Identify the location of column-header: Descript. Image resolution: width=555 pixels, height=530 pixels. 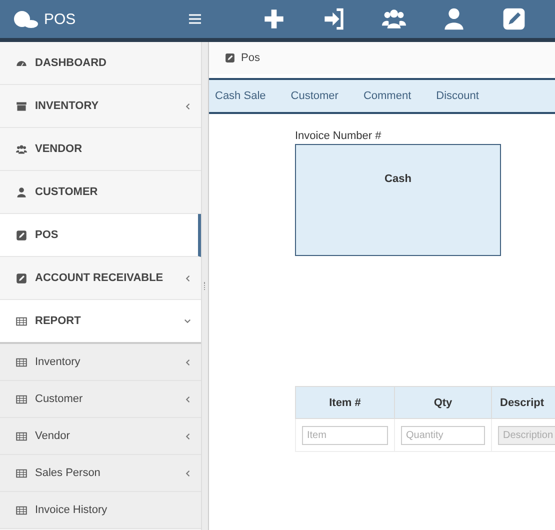
(523, 402).